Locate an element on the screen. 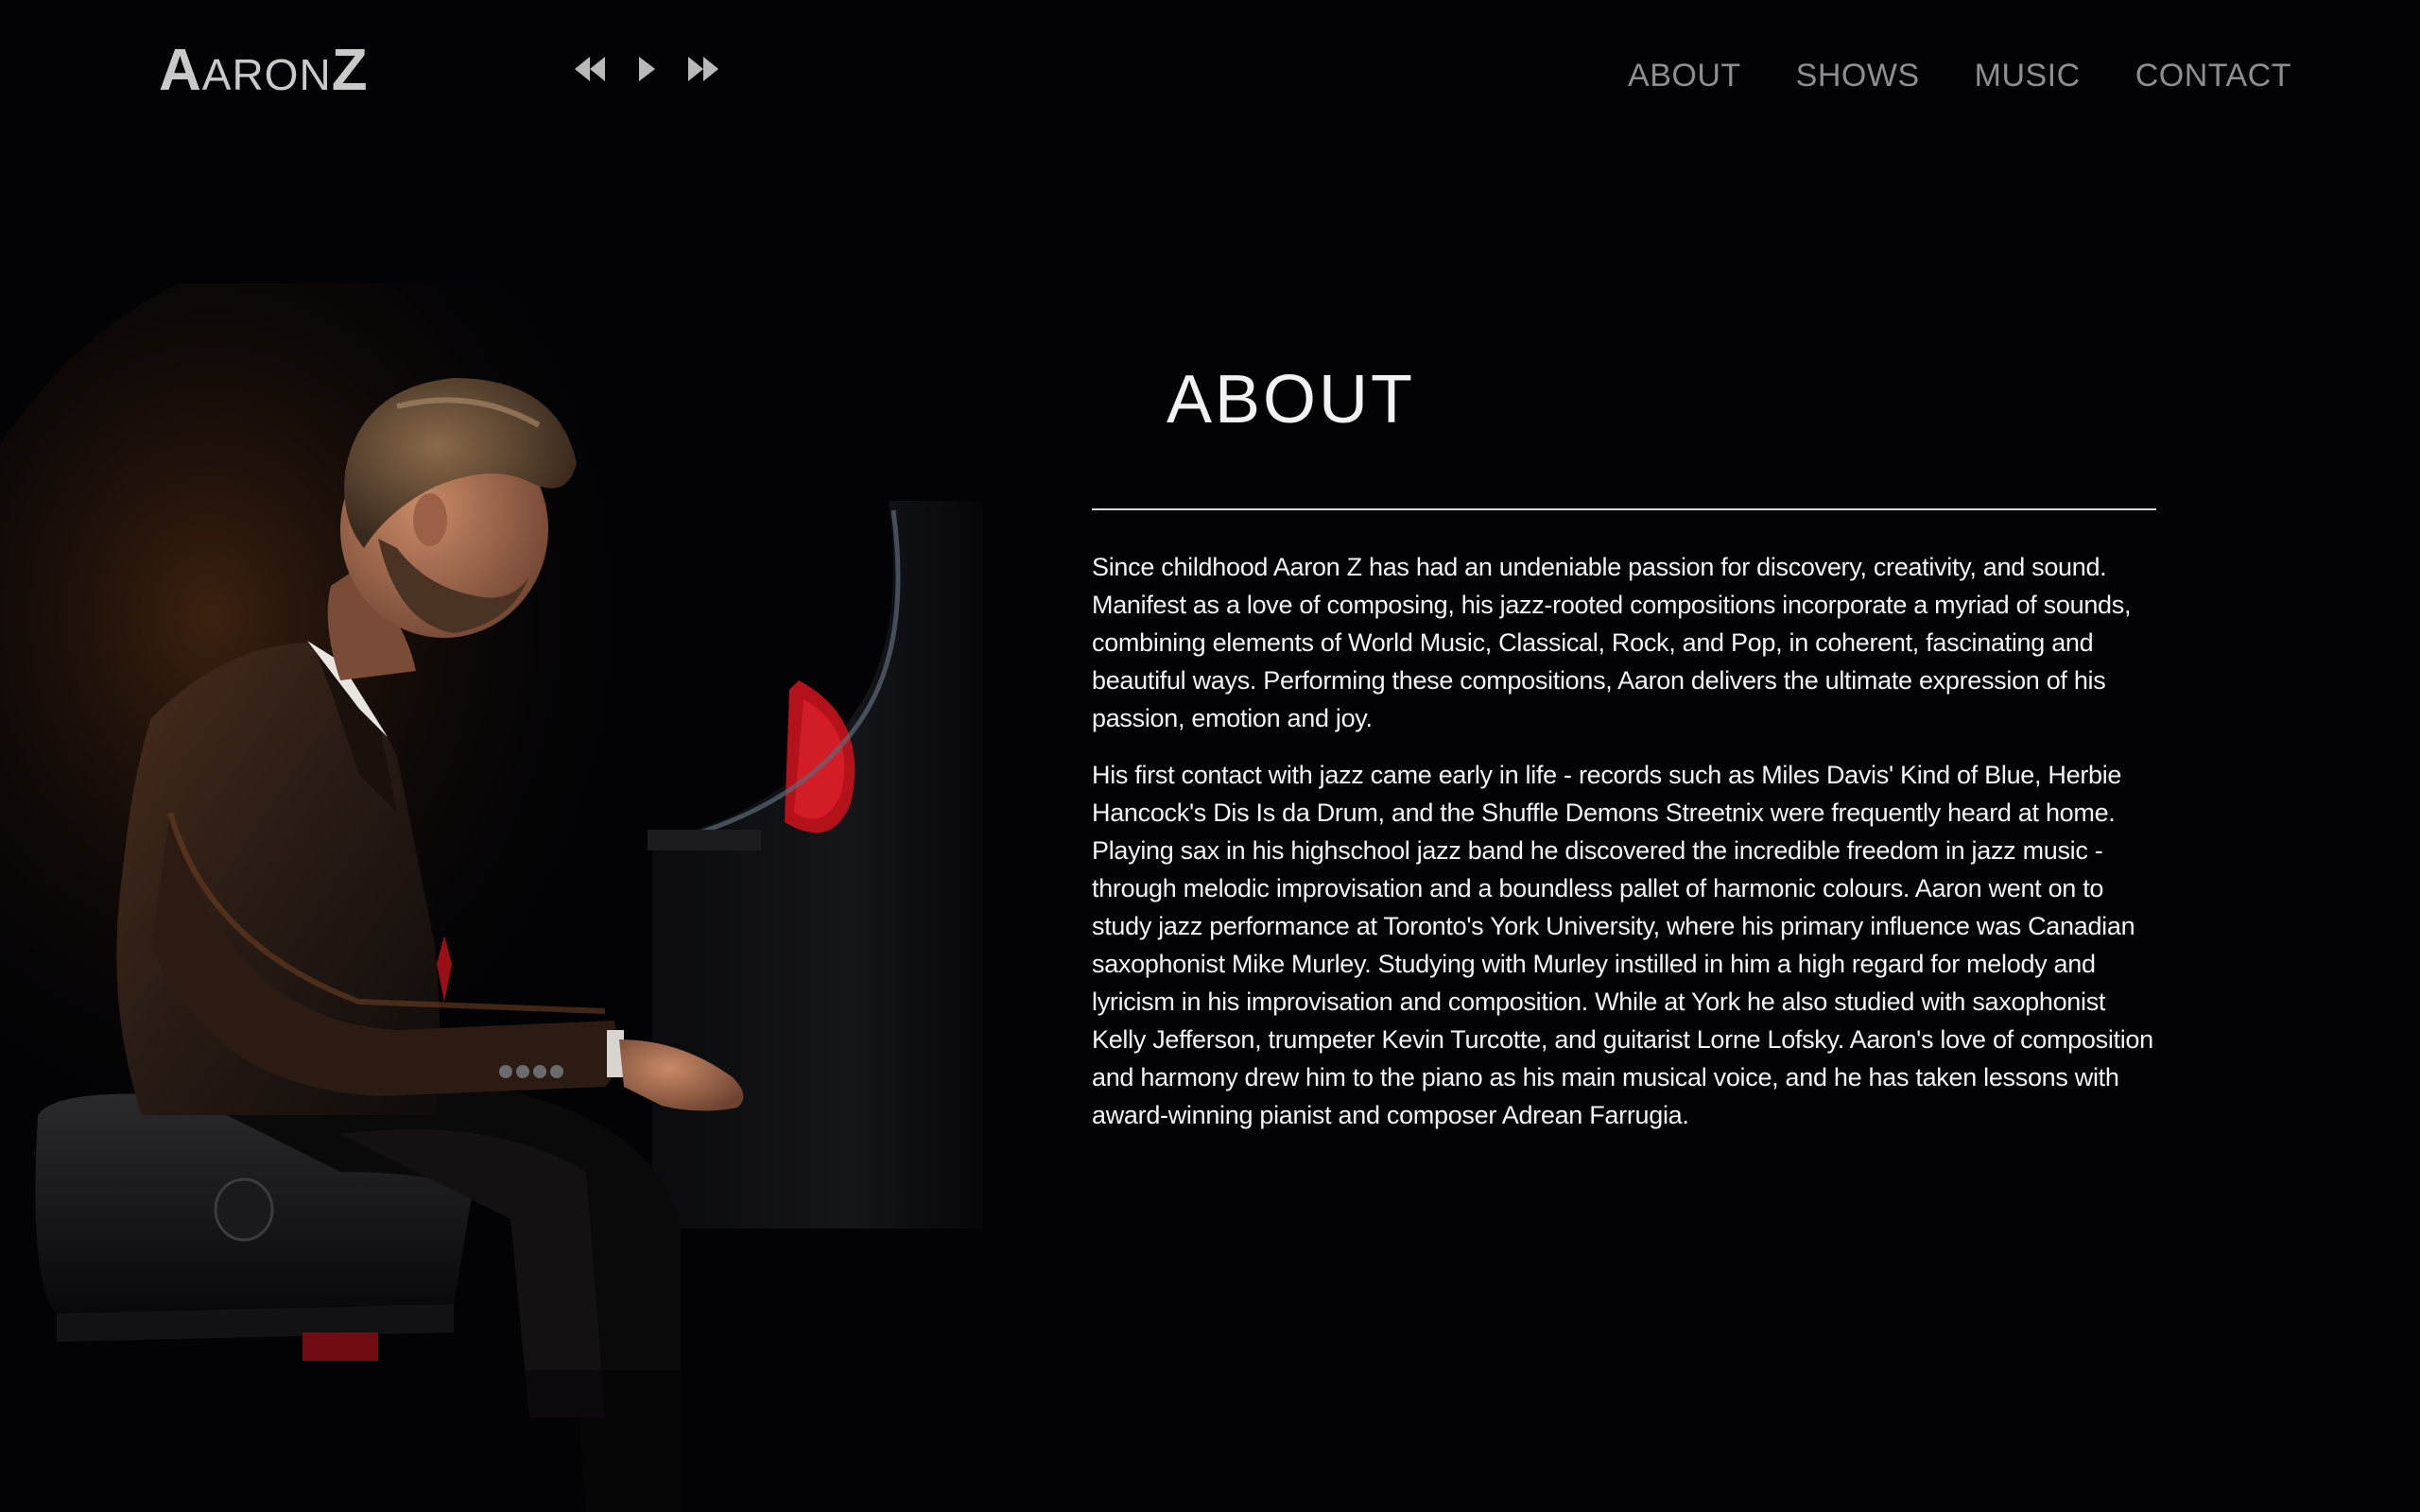 This screenshot has width=2420, height=1512. fast-forward-icon is located at coordinates (703, 69).